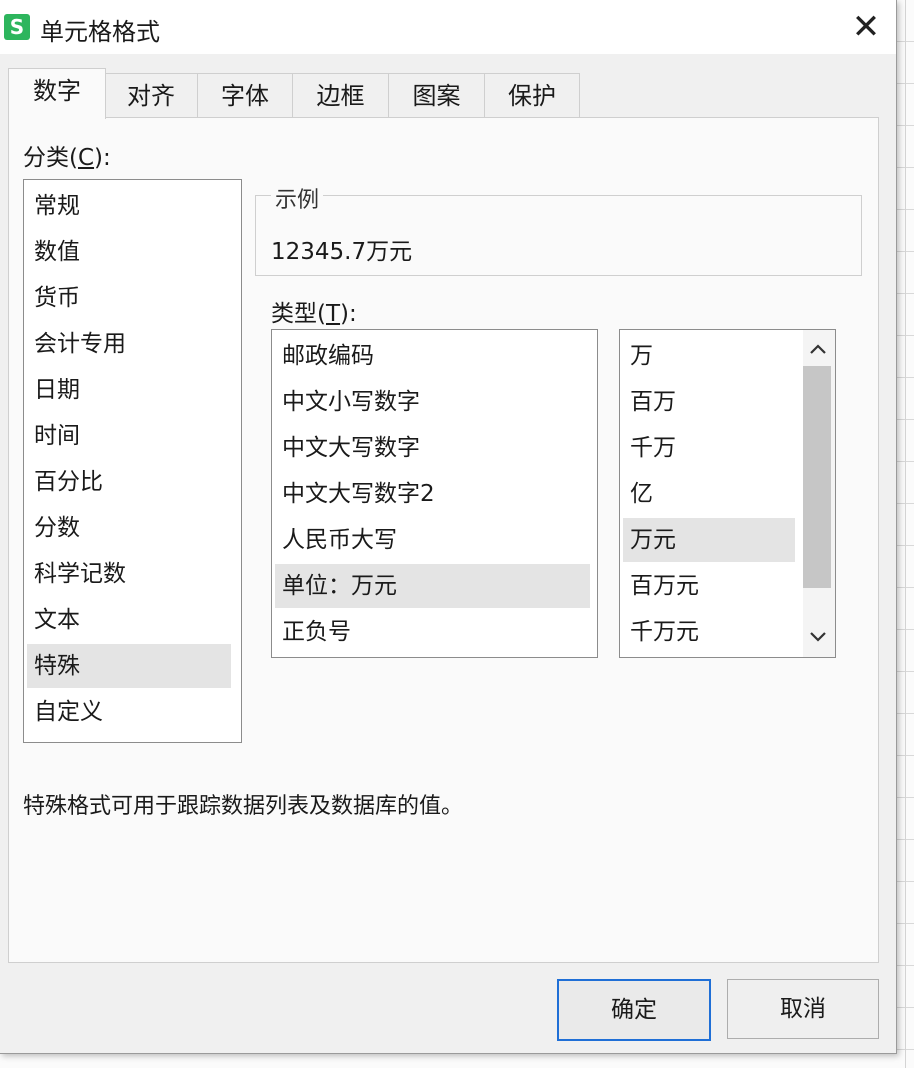 The height and width of the screenshot is (1068, 914). I want to click on unit-item: 亿, so click(709, 494).